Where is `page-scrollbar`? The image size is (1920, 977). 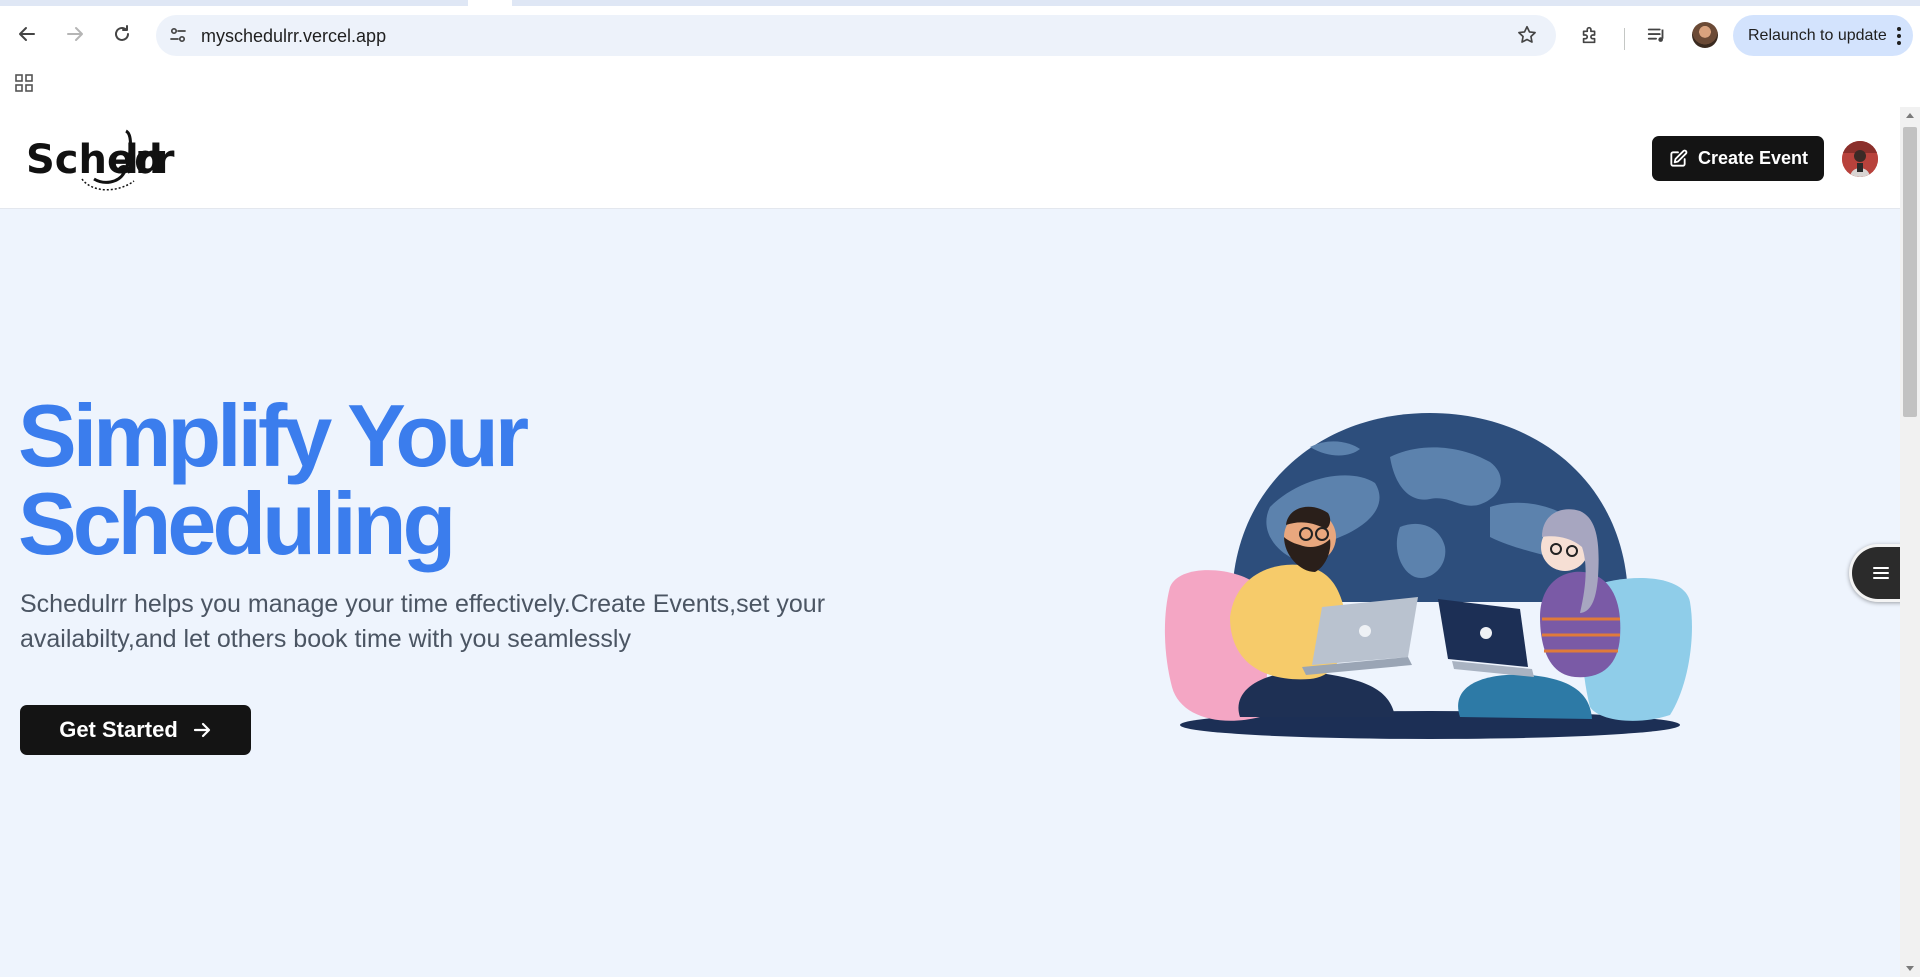
page-scrollbar is located at coordinates (1910, 542).